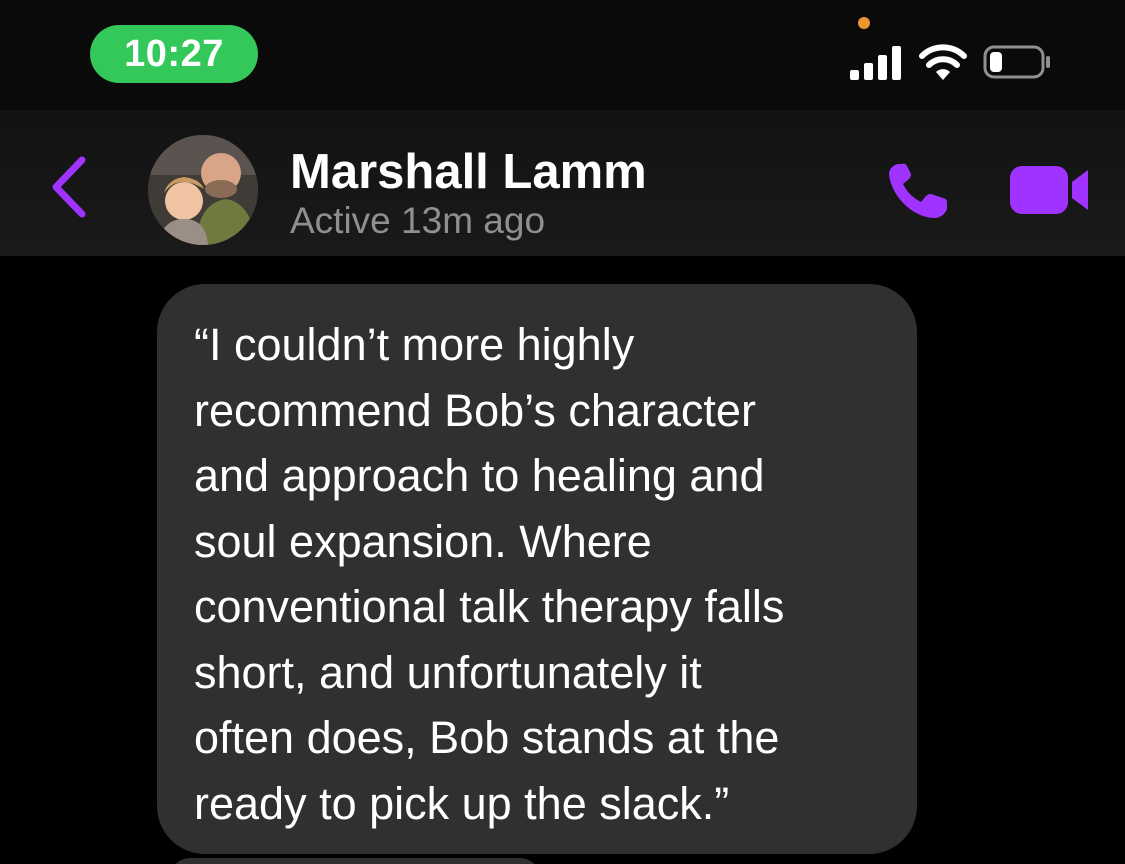 The width and height of the screenshot is (1125, 864). What do you see at coordinates (418, 220) in the screenshot?
I see `contact-status: Active 13m ago` at bounding box center [418, 220].